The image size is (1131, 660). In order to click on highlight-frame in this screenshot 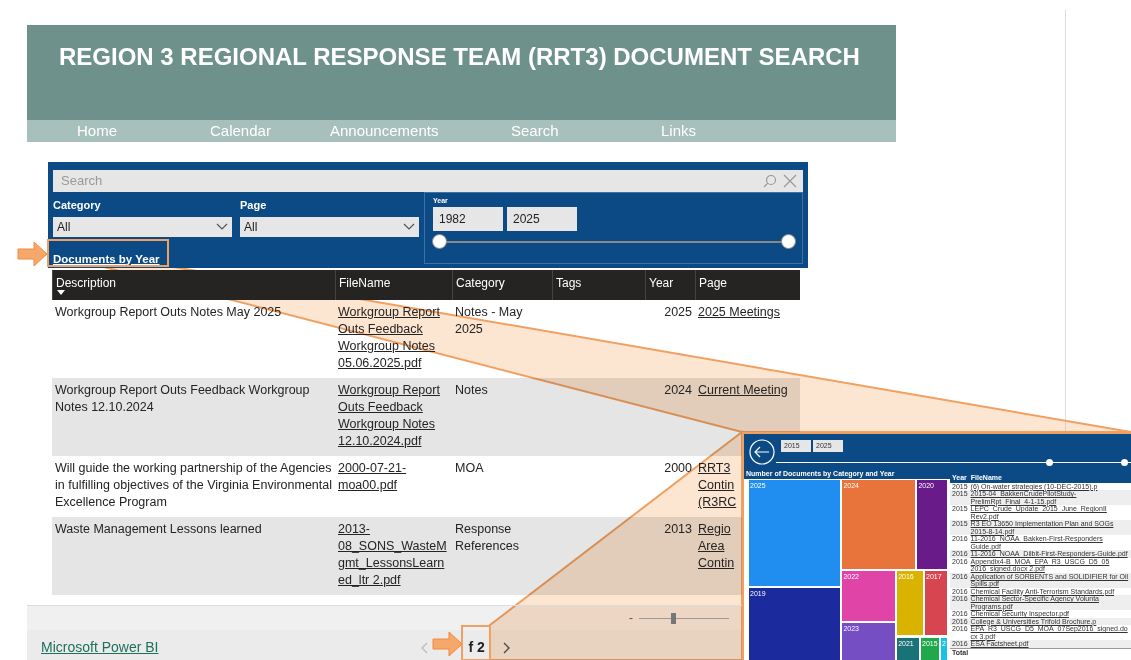, I will do `click(476, 642)`.